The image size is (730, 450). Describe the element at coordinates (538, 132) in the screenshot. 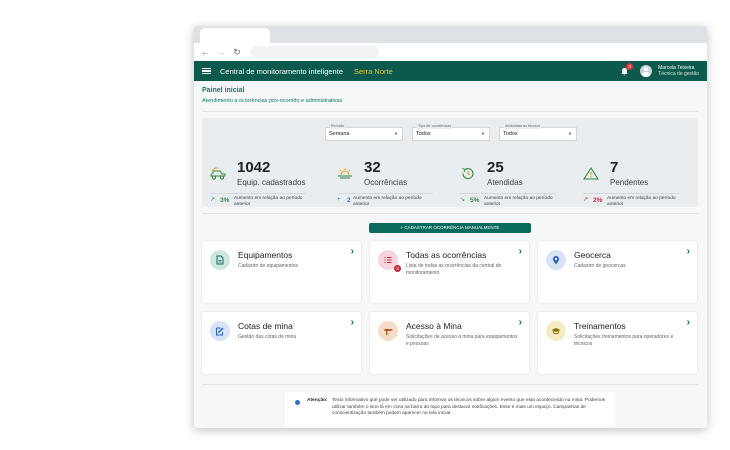

I see `technician-filter: Atribuidas ao técnico Todos ▼` at that location.